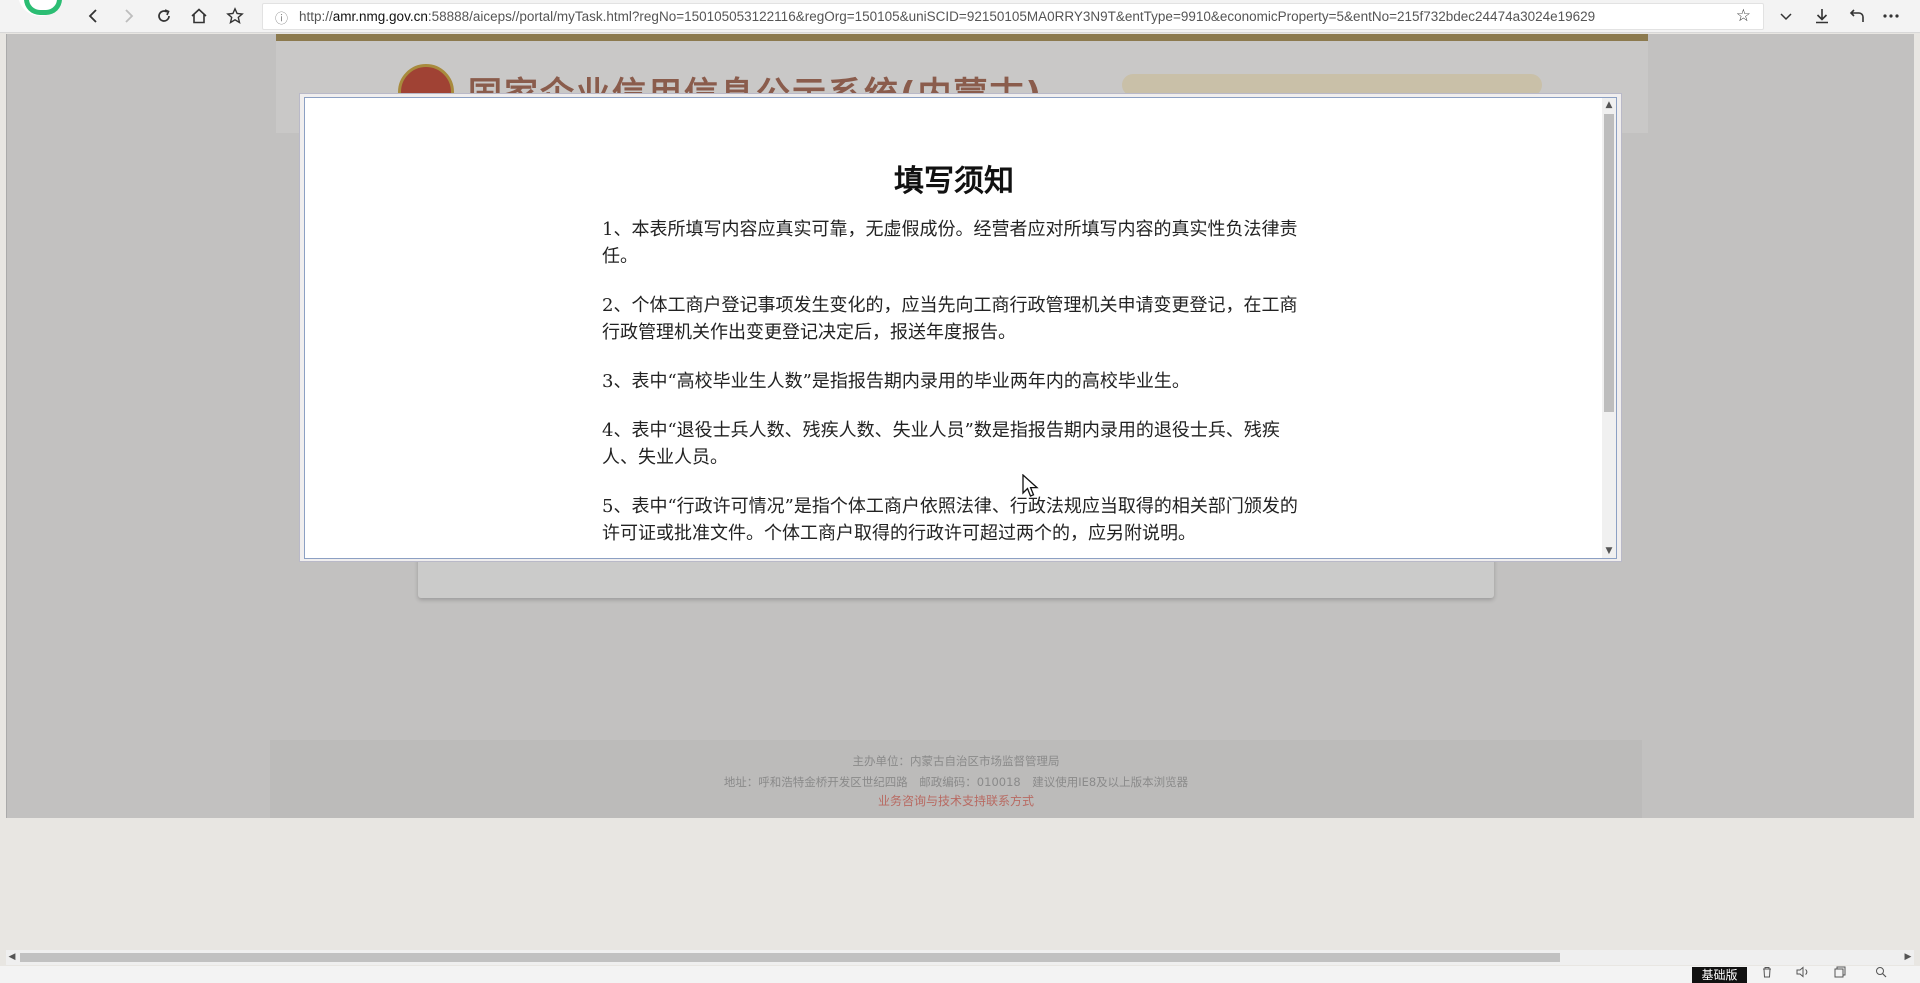 This screenshot has width=1920, height=983. I want to click on horizontal-scrollbar-thumb, so click(790, 957).